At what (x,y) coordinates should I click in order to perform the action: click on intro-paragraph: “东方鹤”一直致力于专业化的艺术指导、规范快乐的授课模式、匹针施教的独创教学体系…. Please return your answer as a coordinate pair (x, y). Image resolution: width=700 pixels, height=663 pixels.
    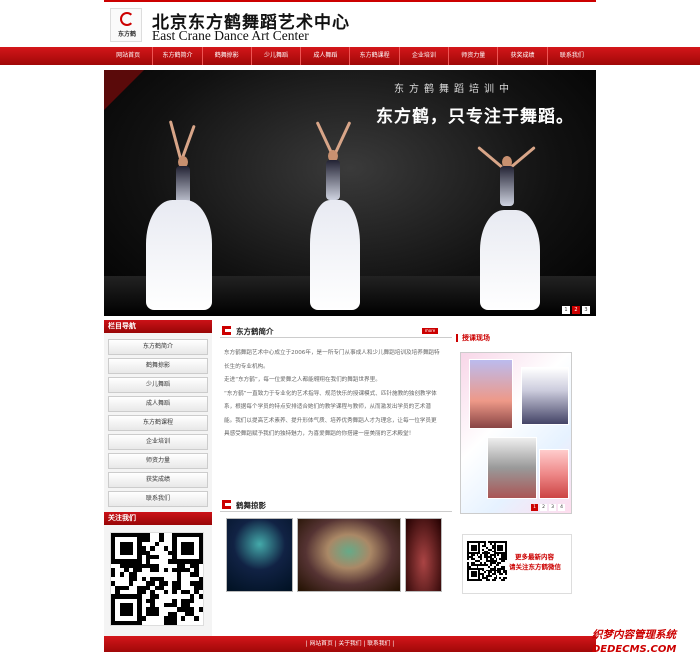
    Looking at the image, I should click on (330, 414).